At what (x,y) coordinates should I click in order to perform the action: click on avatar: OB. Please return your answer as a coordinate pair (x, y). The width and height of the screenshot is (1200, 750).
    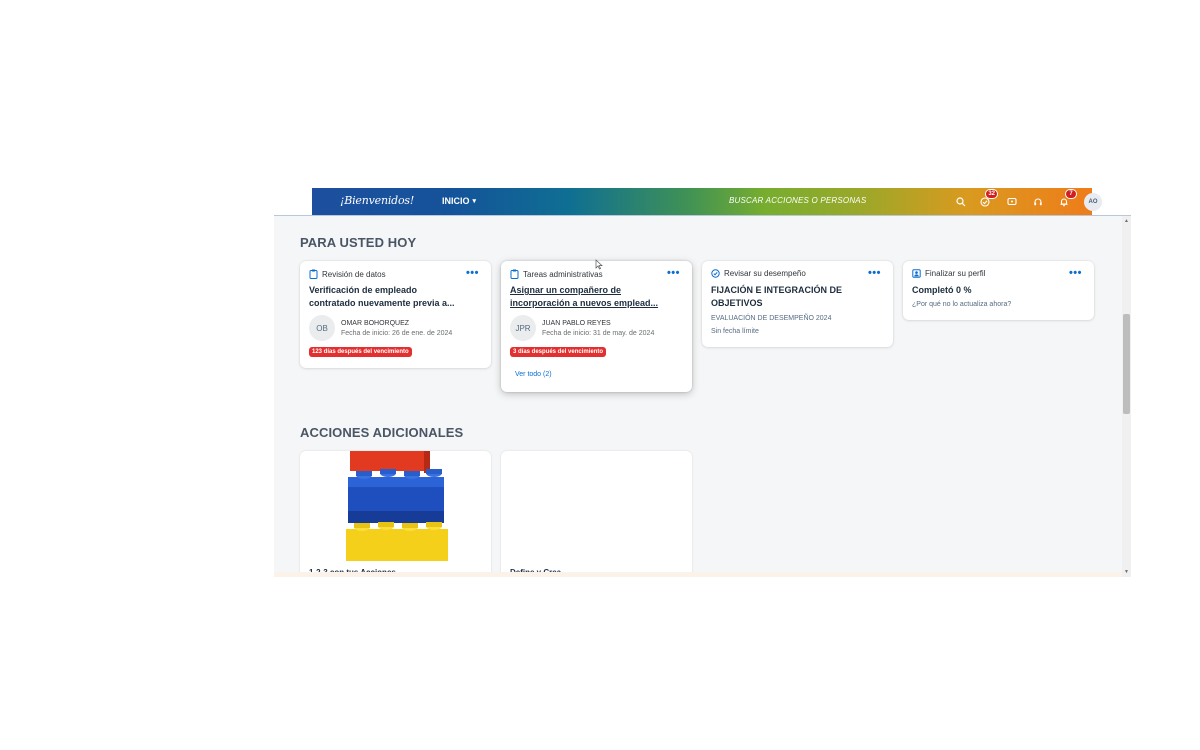
    Looking at the image, I should click on (322, 328).